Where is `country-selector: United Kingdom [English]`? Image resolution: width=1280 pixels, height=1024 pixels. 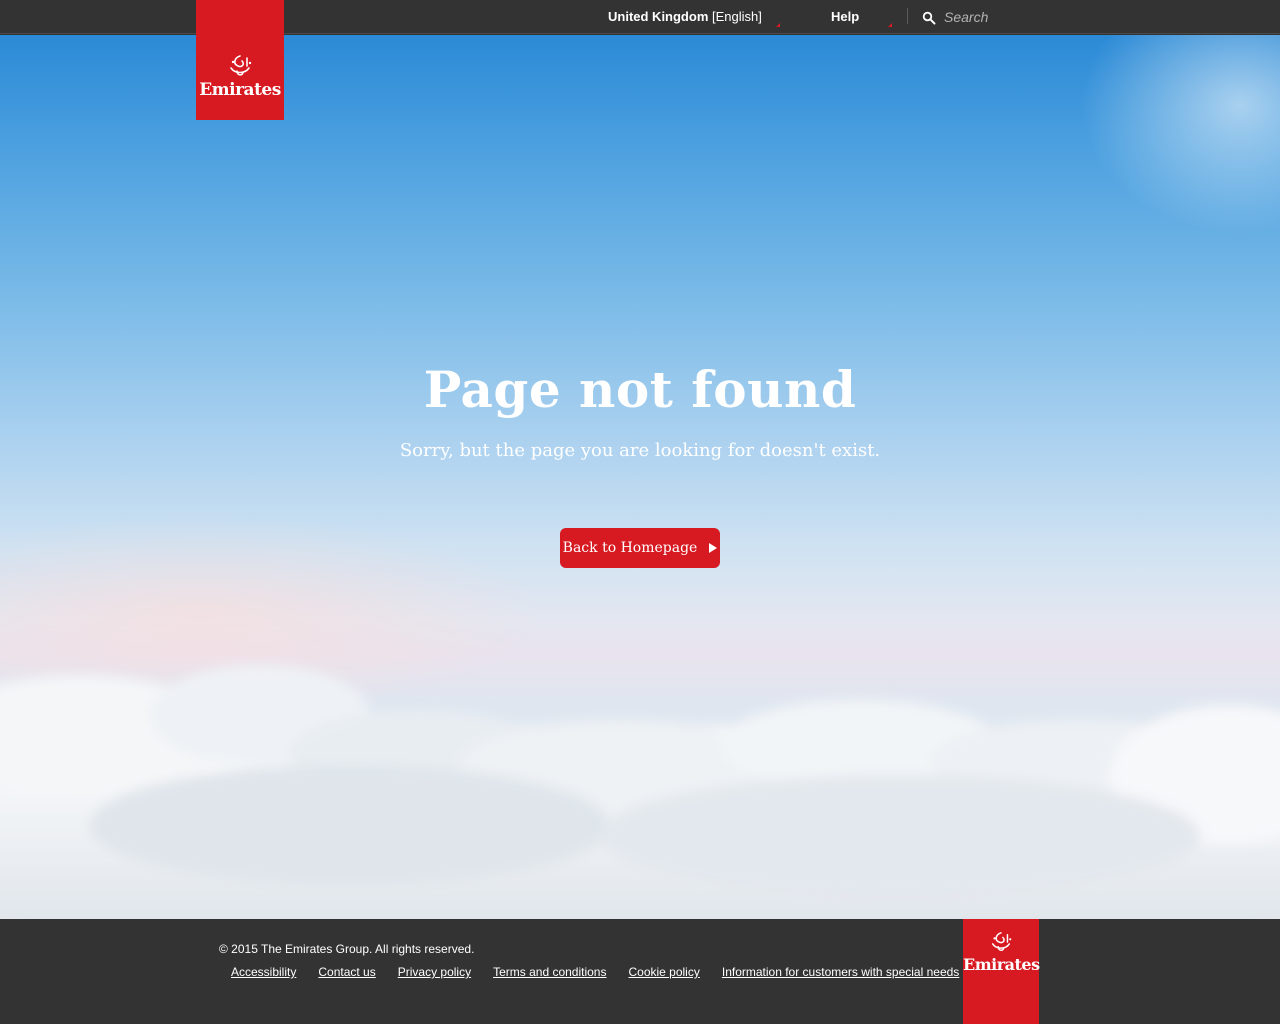 country-selector: United Kingdom [English] is located at coordinates (685, 16).